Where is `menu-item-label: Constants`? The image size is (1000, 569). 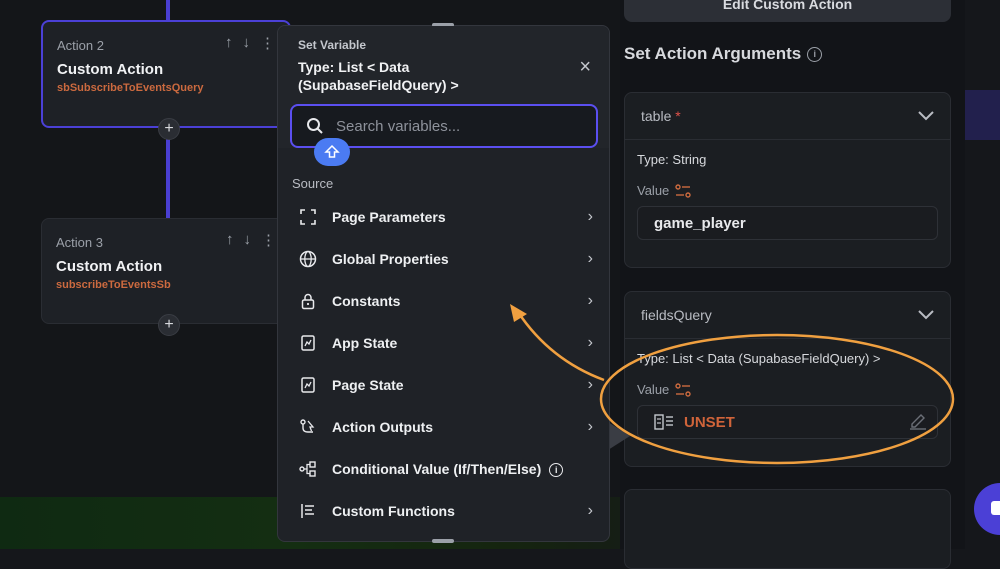 menu-item-label: Constants is located at coordinates (366, 301).